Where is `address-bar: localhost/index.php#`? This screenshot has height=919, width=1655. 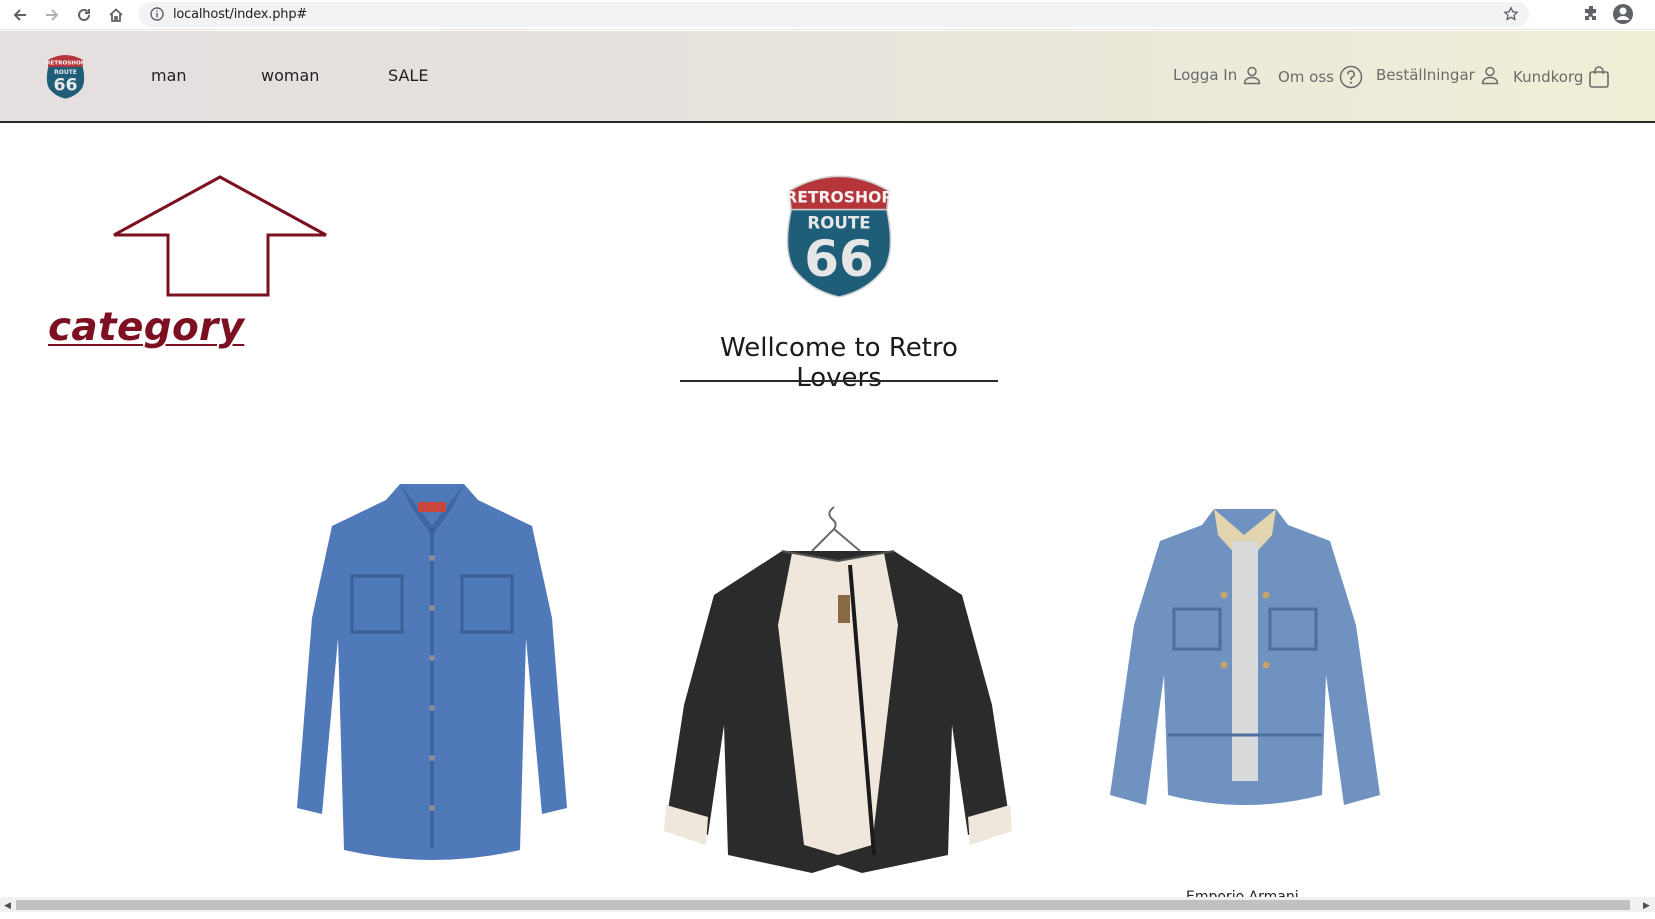 address-bar: localhost/index.php# is located at coordinates (834, 14).